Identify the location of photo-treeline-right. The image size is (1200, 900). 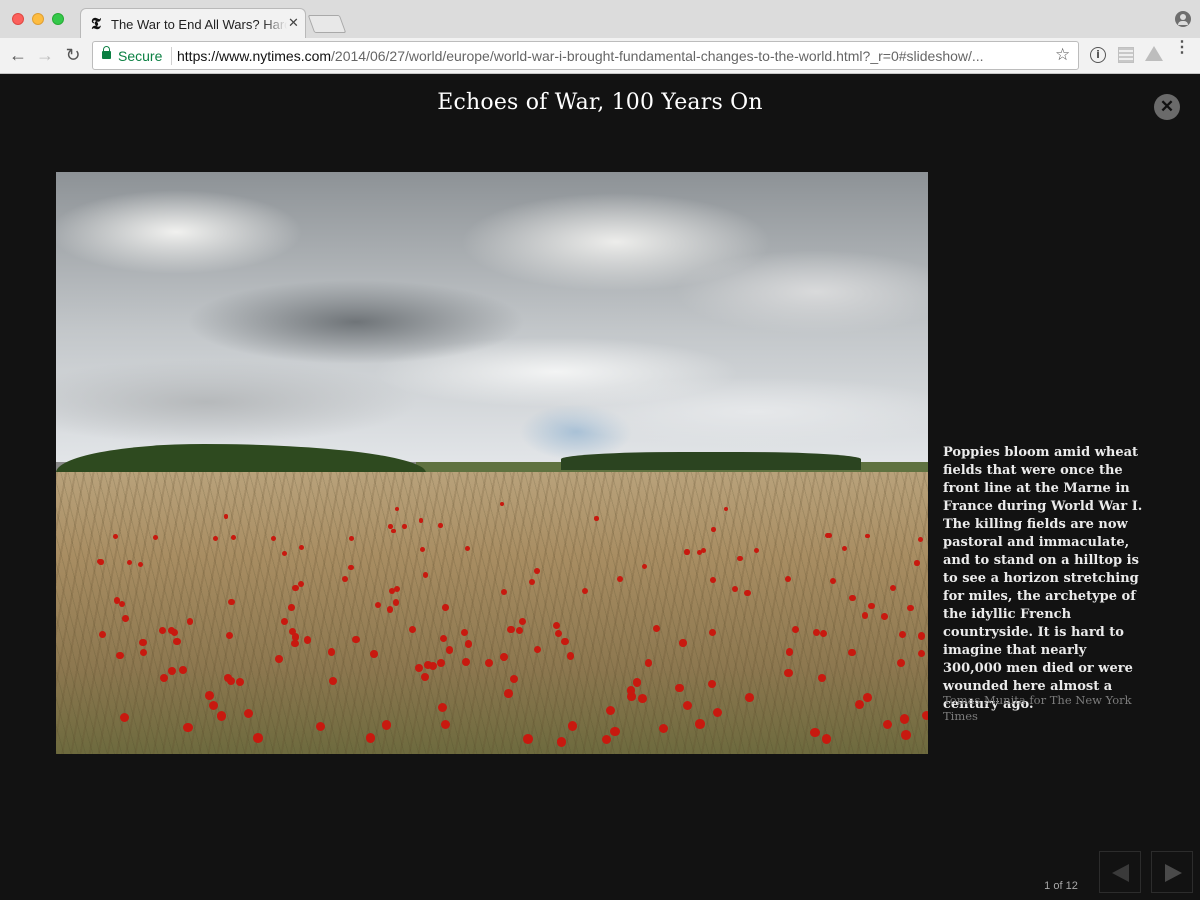
(711, 461).